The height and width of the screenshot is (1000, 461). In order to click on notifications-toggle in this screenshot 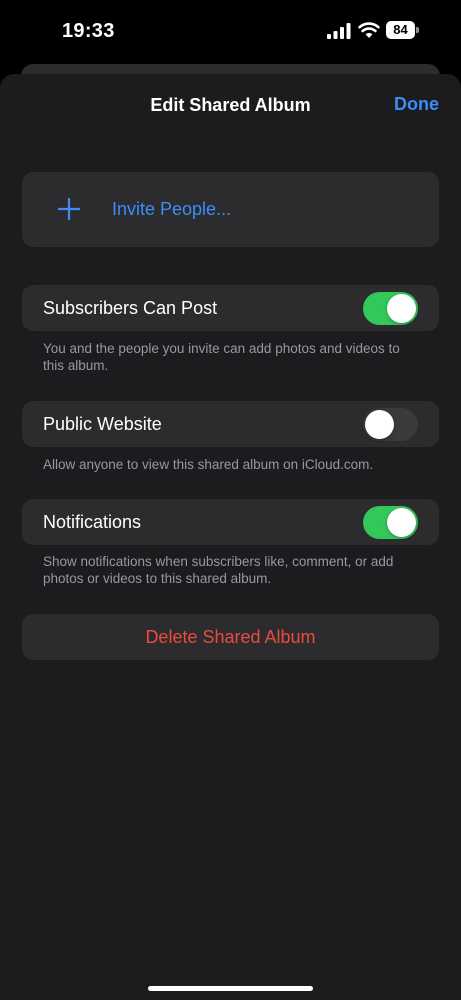, I will do `click(390, 522)`.